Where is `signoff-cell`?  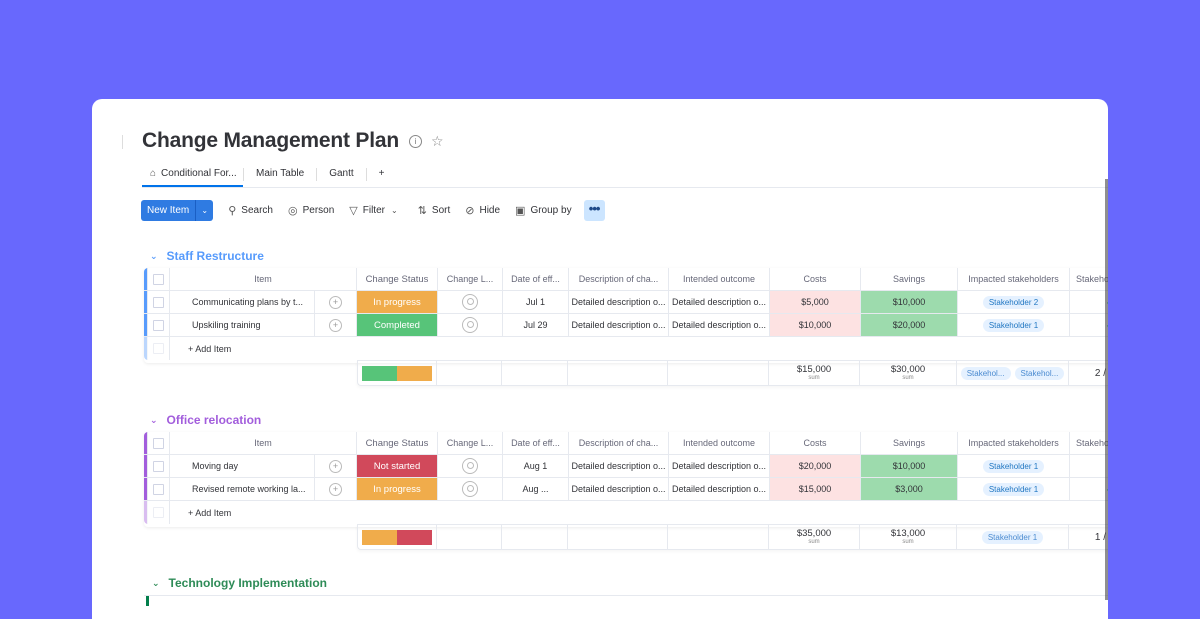
signoff-cell is located at coordinates (1089, 466).